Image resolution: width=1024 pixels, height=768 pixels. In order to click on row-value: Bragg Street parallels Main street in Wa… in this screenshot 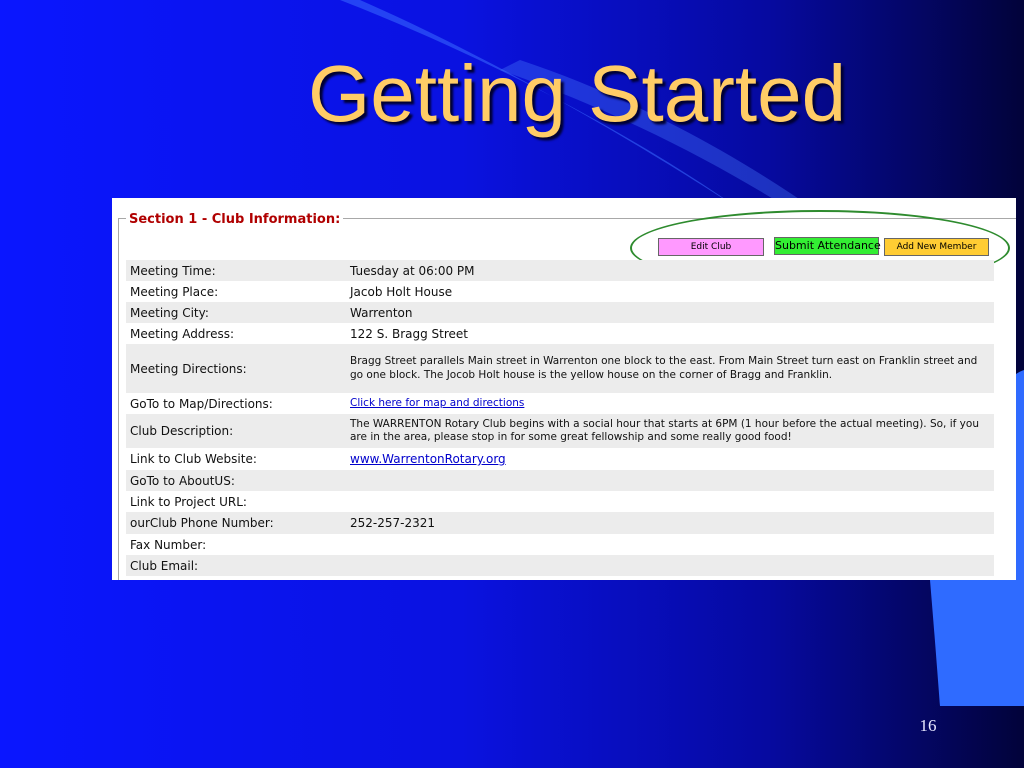, I will do `click(670, 368)`.